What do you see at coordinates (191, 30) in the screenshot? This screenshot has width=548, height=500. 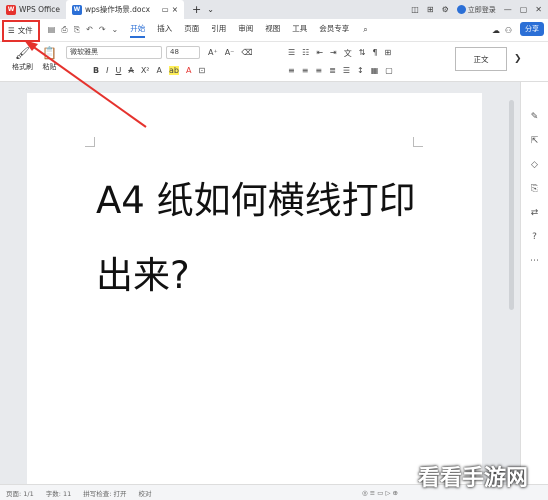 I see `tab-page: 页面` at bounding box center [191, 30].